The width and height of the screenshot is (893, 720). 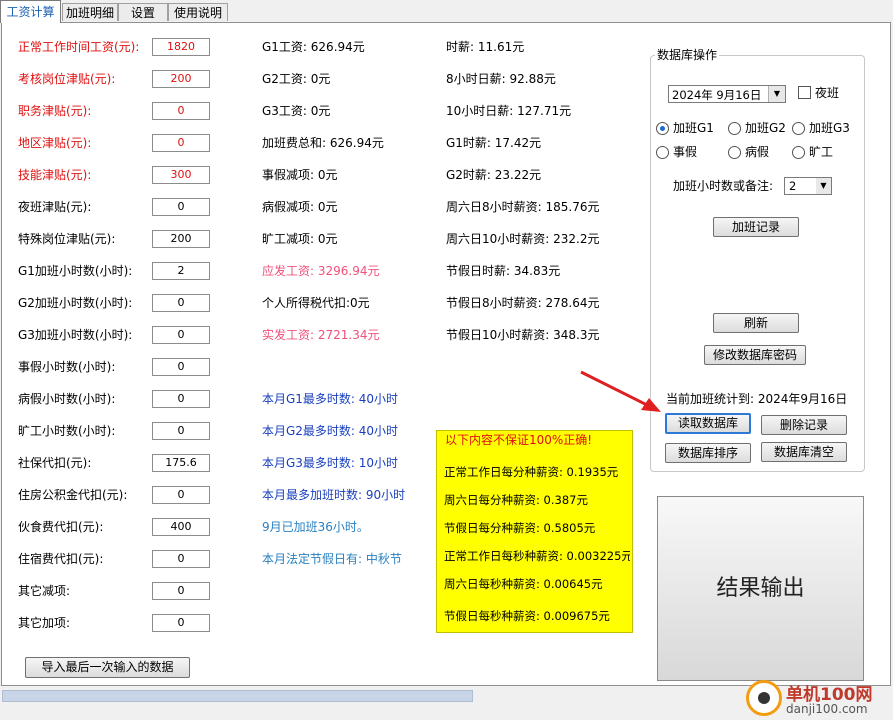 What do you see at coordinates (708, 423) in the screenshot?
I see `read-database-button: 读取数据库` at bounding box center [708, 423].